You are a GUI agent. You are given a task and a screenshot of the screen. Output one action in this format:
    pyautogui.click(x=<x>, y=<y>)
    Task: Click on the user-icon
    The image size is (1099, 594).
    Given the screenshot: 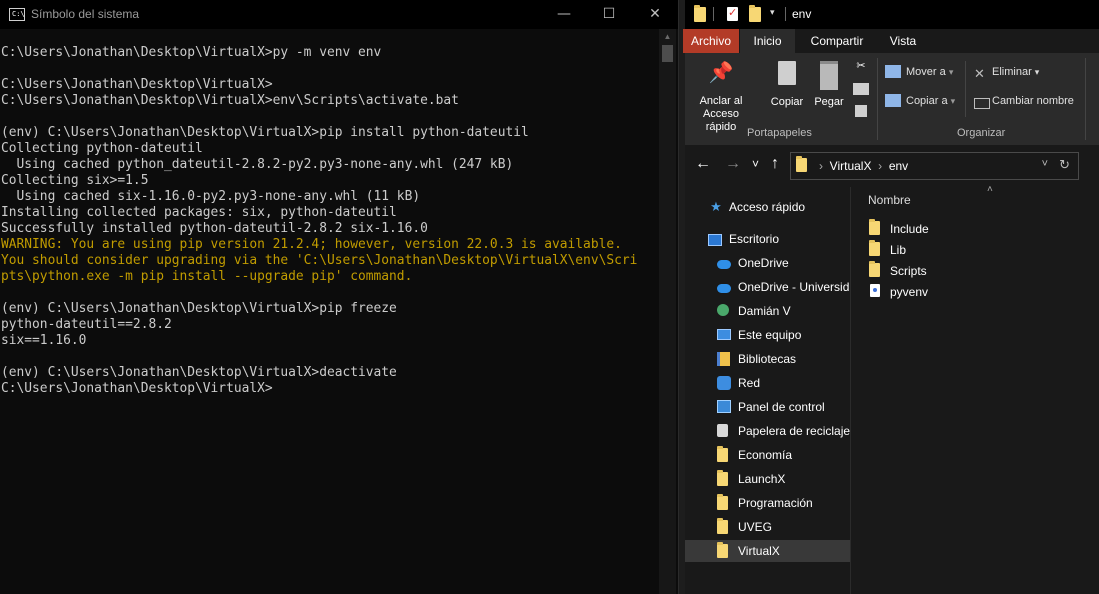 What is the action you would take?
    pyautogui.click(x=723, y=310)
    